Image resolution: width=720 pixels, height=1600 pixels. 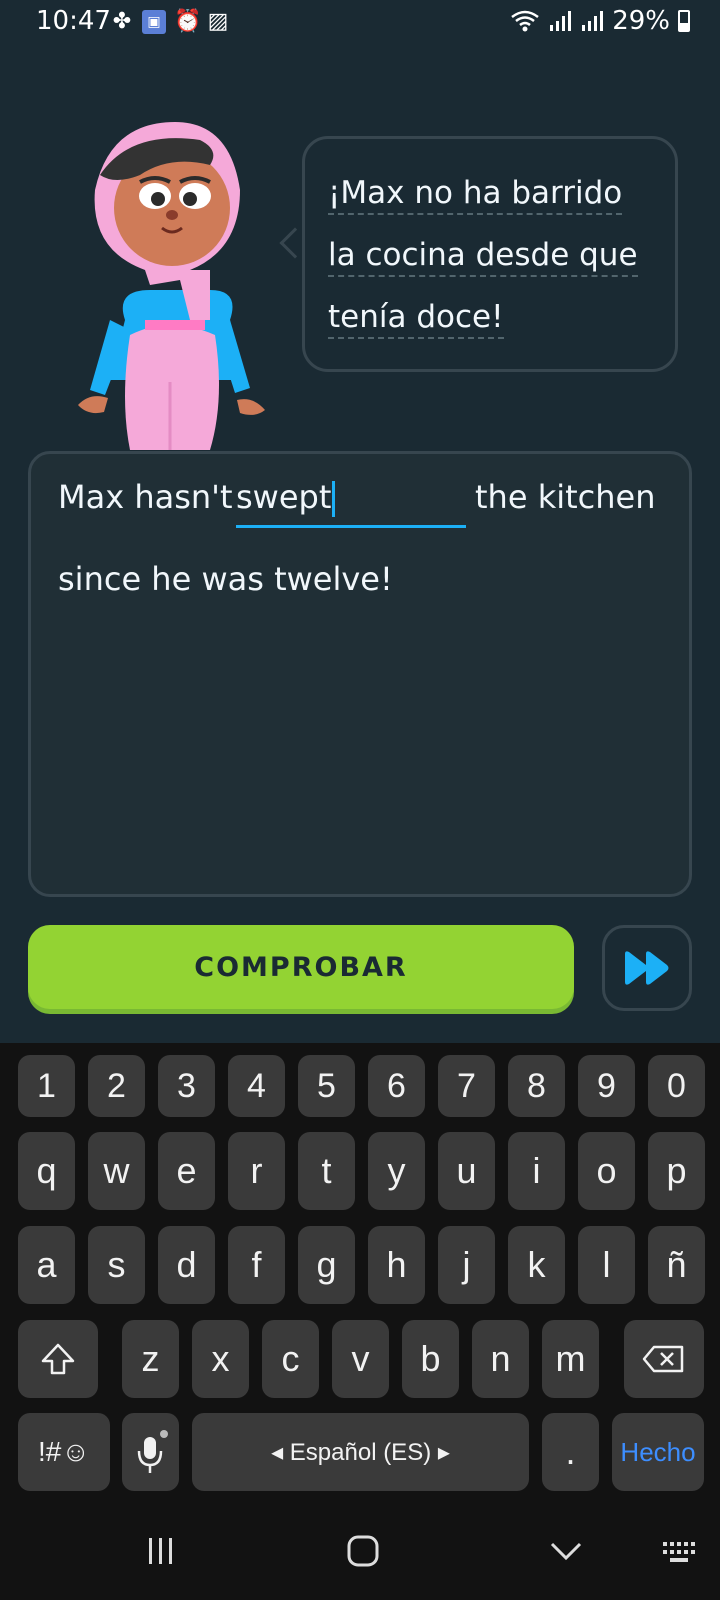 What do you see at coordinates (536, 1265) in the screenshot?
I see `key-k: k` at bounding box center [536, 1265].